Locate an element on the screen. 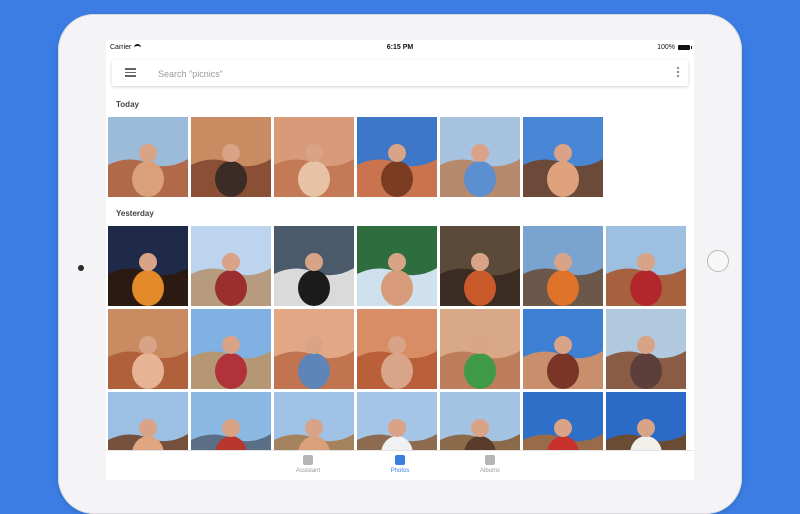 The image size is (800, 514). albums-icon is located at coordinates (490, 460).